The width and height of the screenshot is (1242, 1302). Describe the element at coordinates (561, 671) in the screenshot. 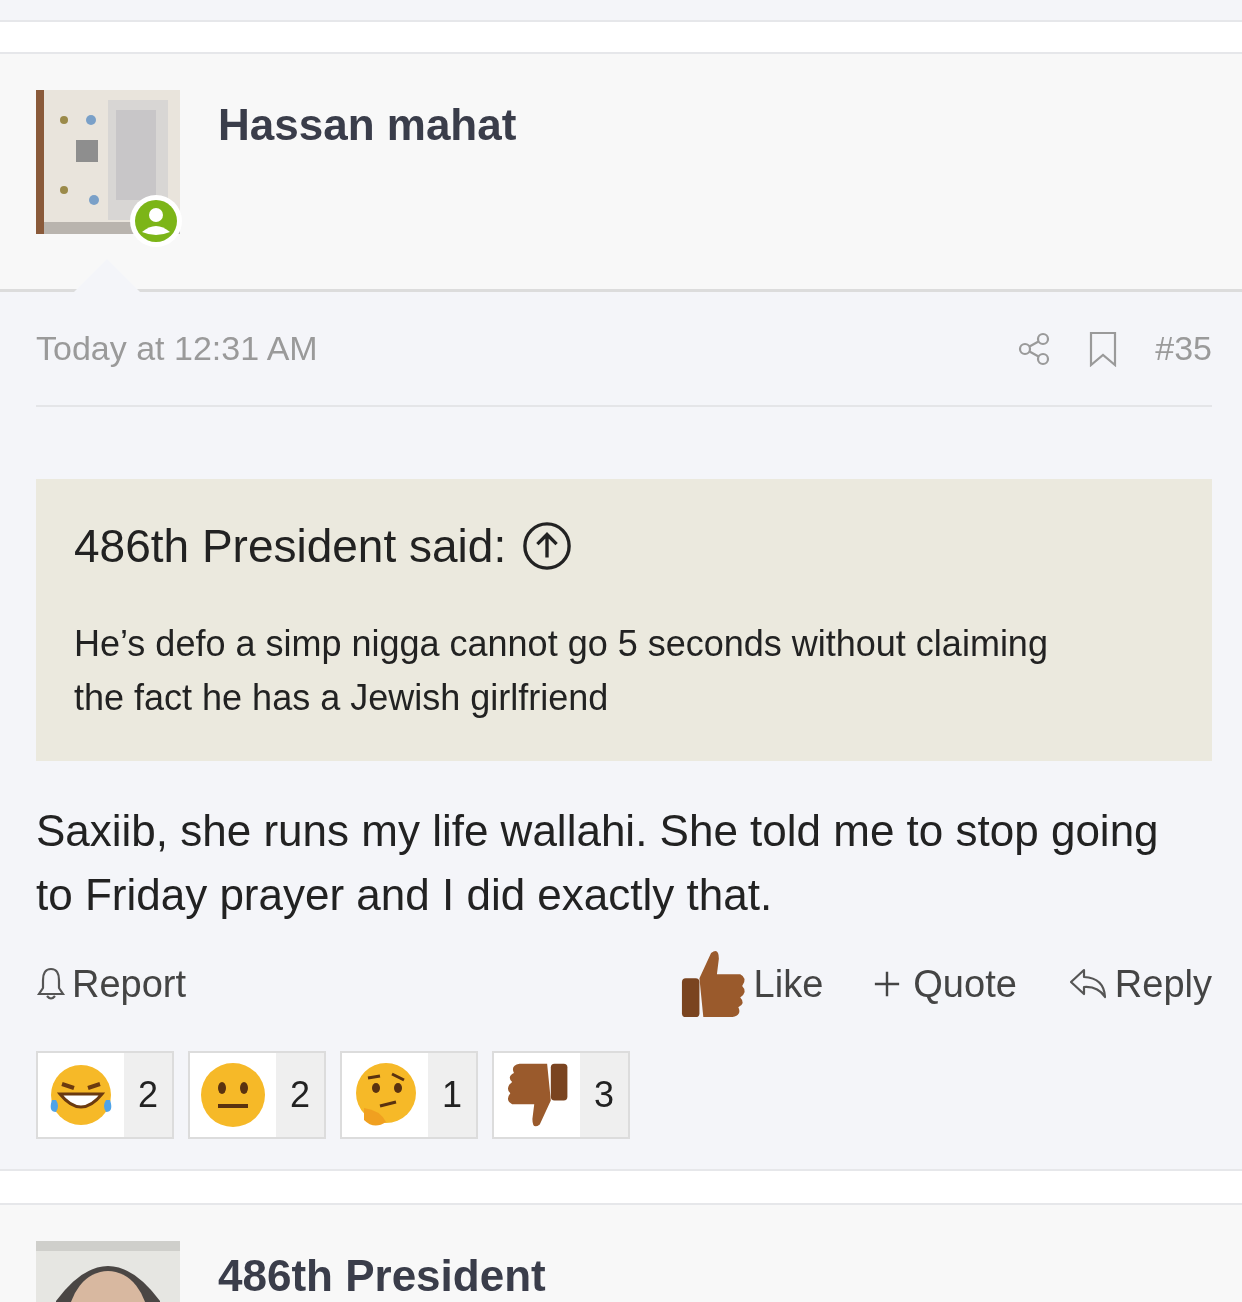

I see `quote-text: He’s defo a simp nigga cannot go 5 seconds without claiming the fact he has a Jewish girlfriend` at that location.